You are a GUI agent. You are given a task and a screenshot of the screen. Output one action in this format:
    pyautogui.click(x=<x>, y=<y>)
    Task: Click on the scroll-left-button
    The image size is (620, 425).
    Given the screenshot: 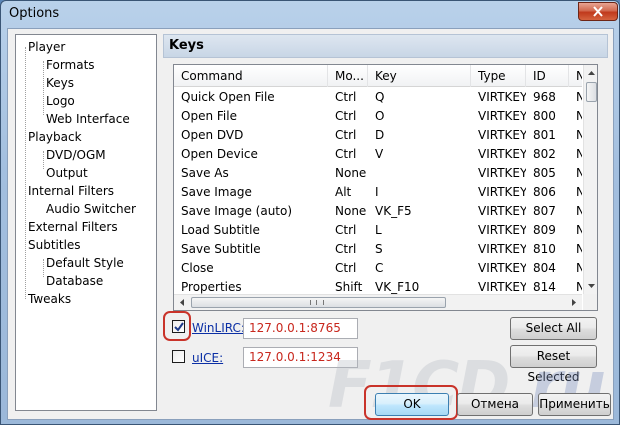 What is the action you would take?
    pyautogui.click(x=181, y=302)
    